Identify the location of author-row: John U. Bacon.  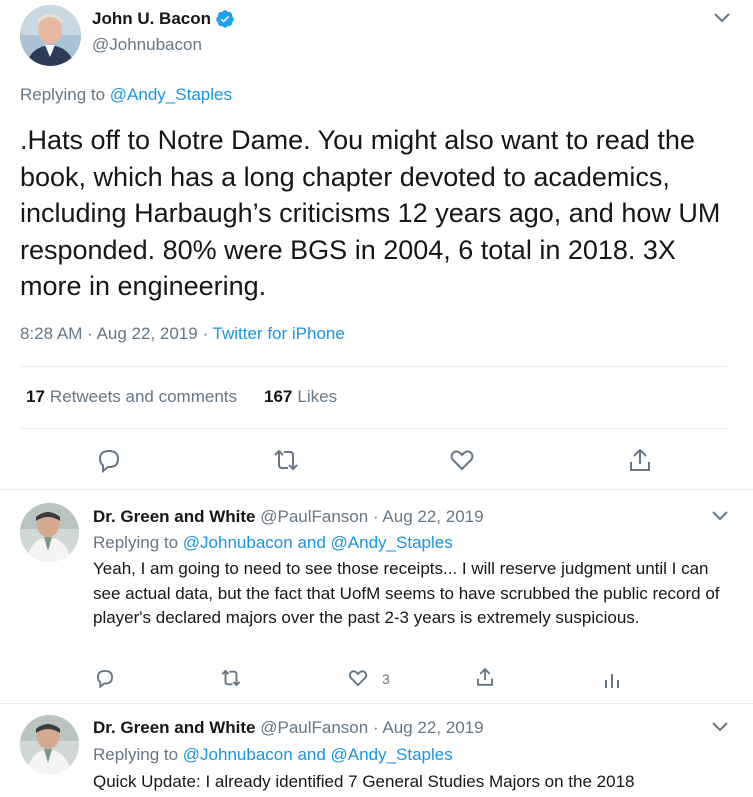
(163, 19).